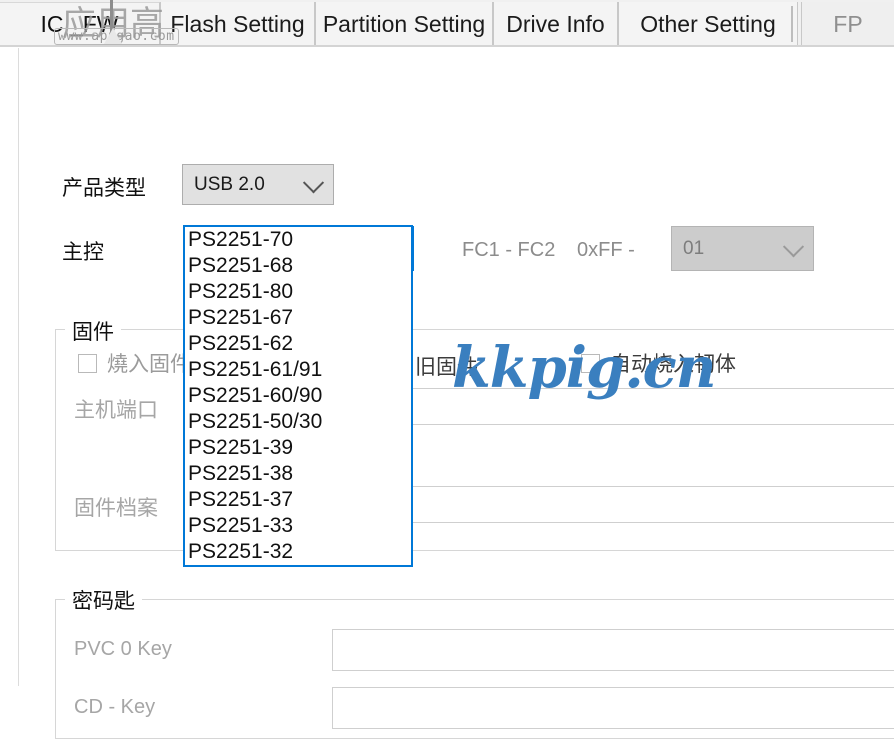 The width and height of the screenshot is (894, 739). I want to click on fc-range-label: FC1 - FC2, so click(509, 250).